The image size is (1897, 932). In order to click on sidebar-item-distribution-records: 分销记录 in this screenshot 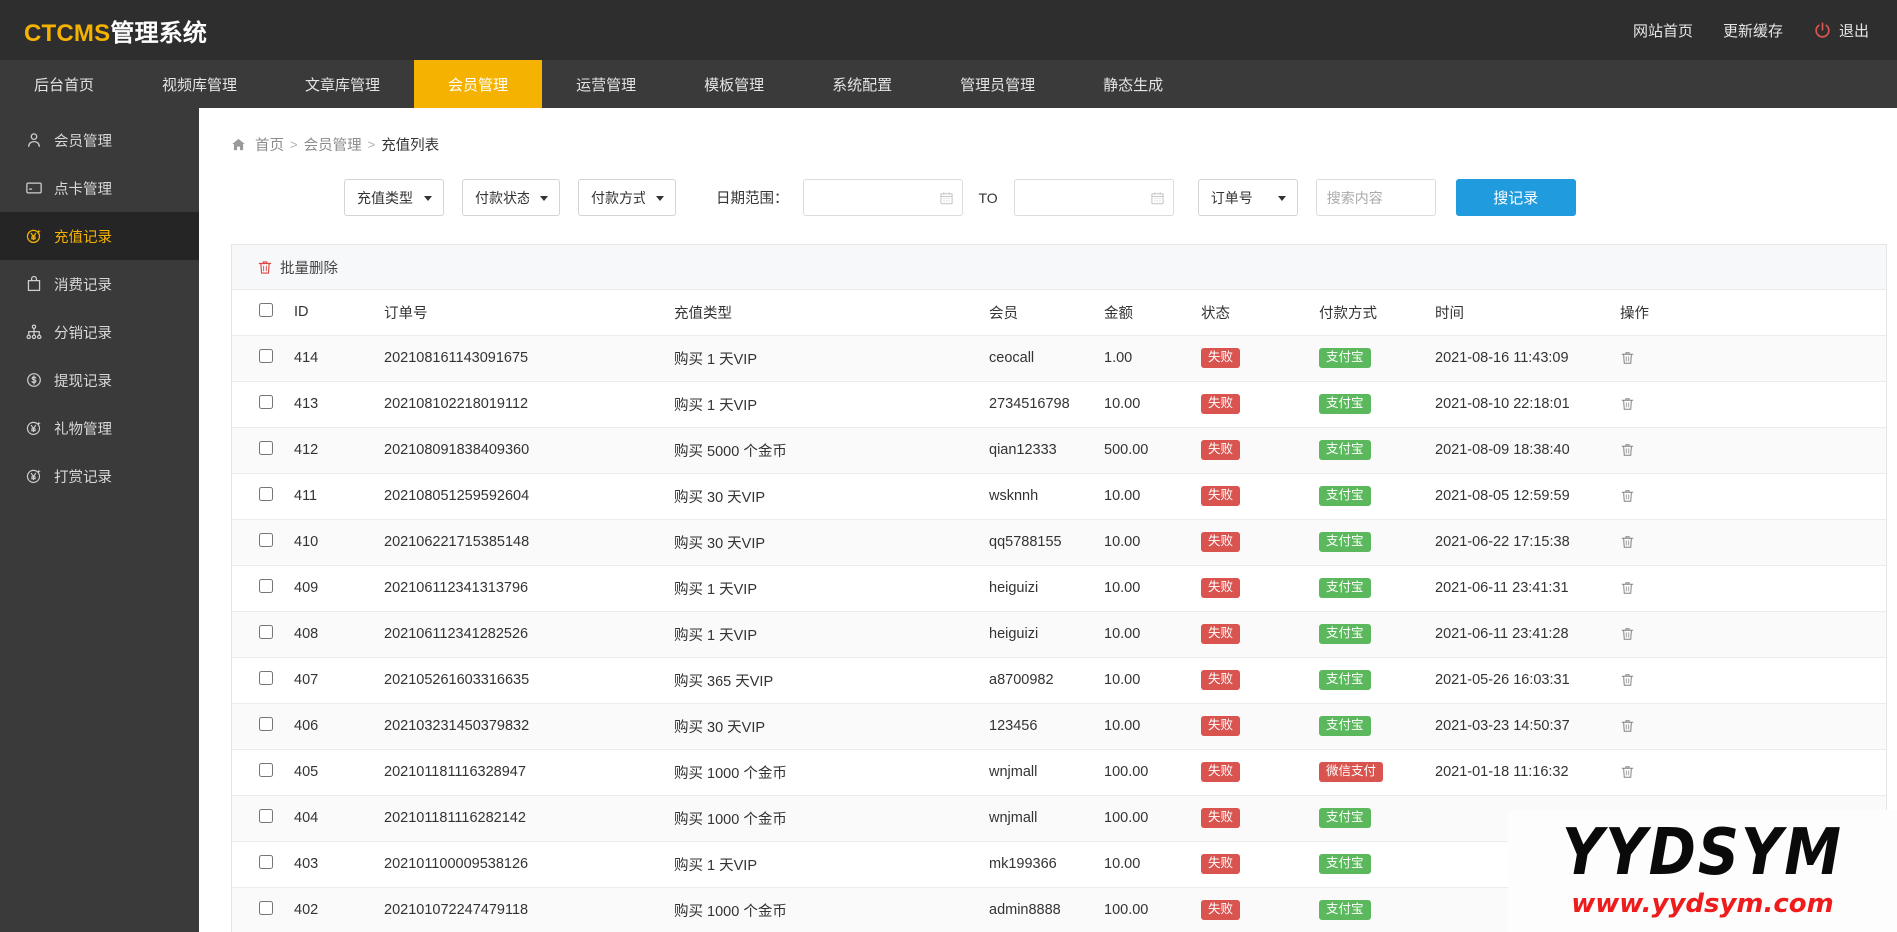, I will do `click(99, 332)`.